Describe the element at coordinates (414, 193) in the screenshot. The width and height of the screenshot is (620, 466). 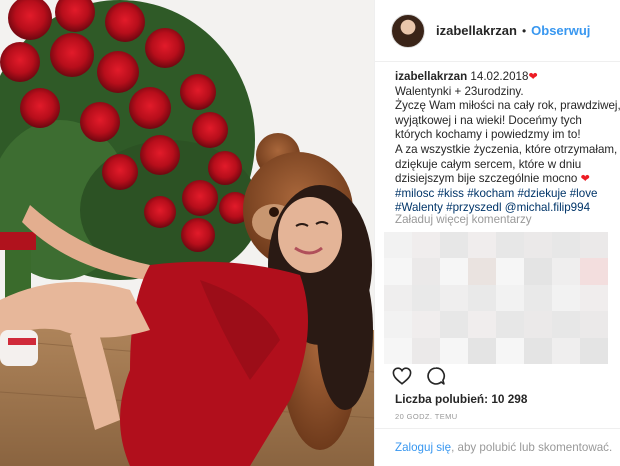
I see `hashtag-link: #milosc` at that location.